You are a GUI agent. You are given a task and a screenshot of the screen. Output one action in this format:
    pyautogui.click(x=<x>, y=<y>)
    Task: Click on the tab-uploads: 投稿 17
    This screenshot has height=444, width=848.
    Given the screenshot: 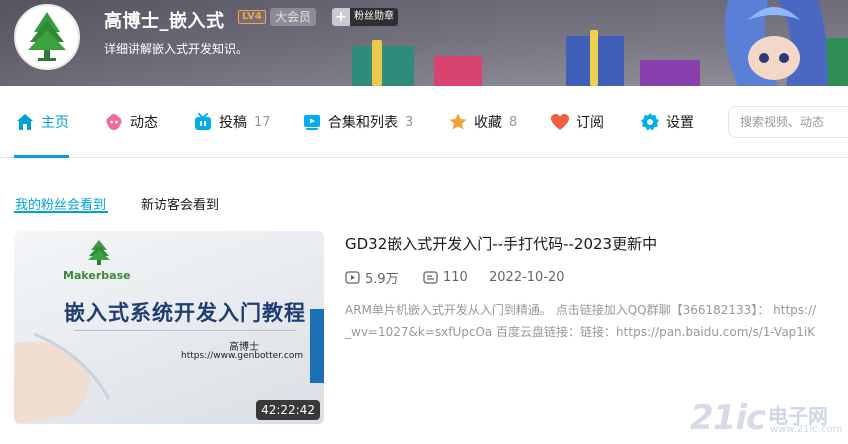 What is the action you would take?
    pyautogui.click(x=232, y=122)
    